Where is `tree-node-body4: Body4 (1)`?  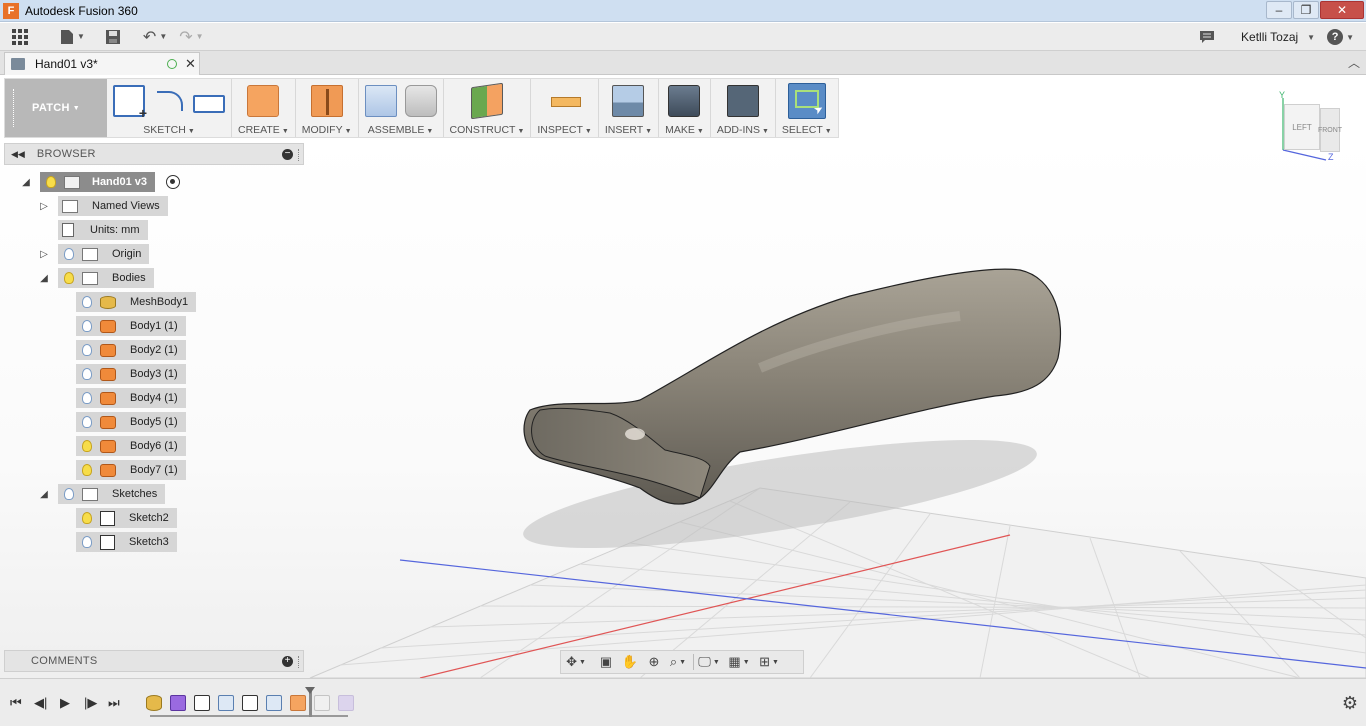
tree-node-body4: Body4 (1) is located at coordinates (131, 398).